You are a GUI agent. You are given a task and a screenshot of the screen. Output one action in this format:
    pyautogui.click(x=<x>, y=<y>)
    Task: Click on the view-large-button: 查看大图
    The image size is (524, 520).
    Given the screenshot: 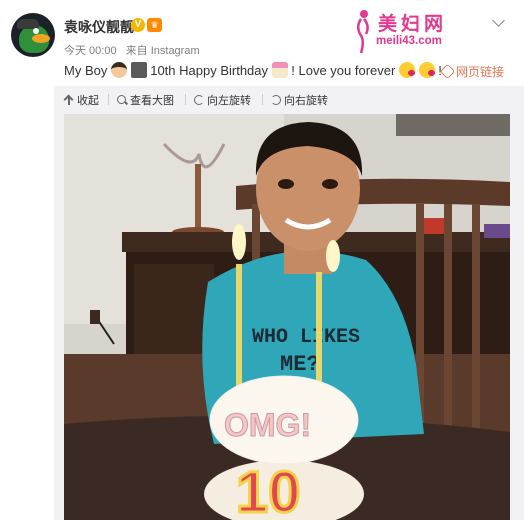 What is the action you would take?
    pyautogui.click(x=145, y=100)
    